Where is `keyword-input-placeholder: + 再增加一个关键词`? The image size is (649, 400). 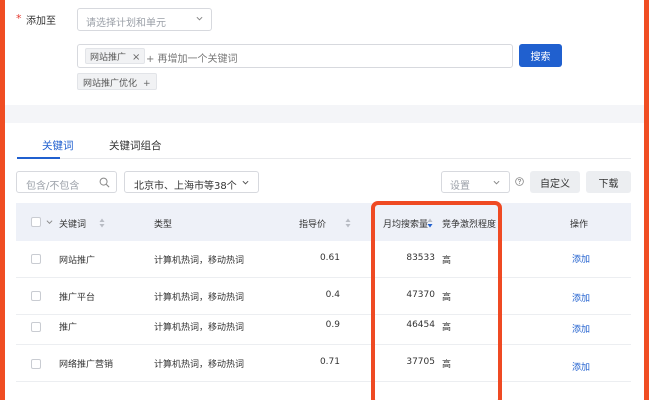
keyword-input-placeholder: + 再增加一个关键词 is located at coordinates (192, 57).